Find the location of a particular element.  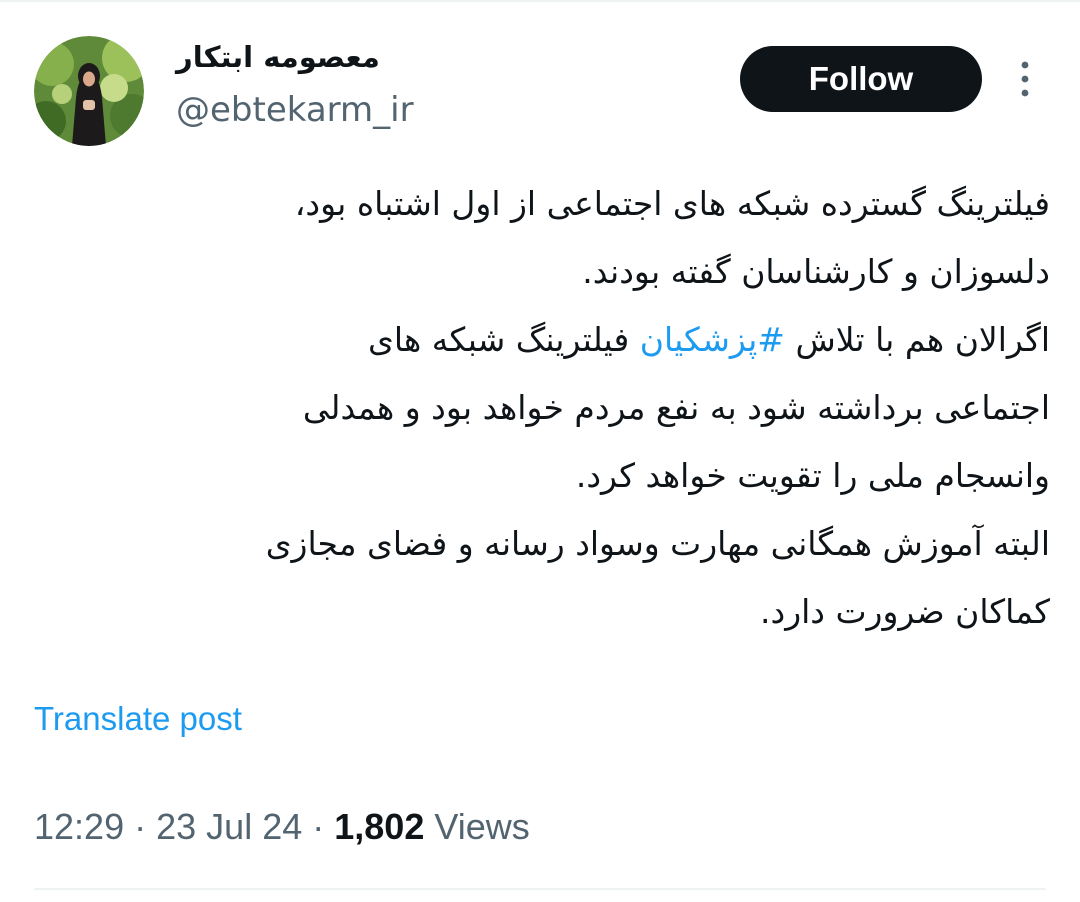

tweet-line: وانسجام ملی را تقویت خواهد کرد. is located at coordinates (812, 475).